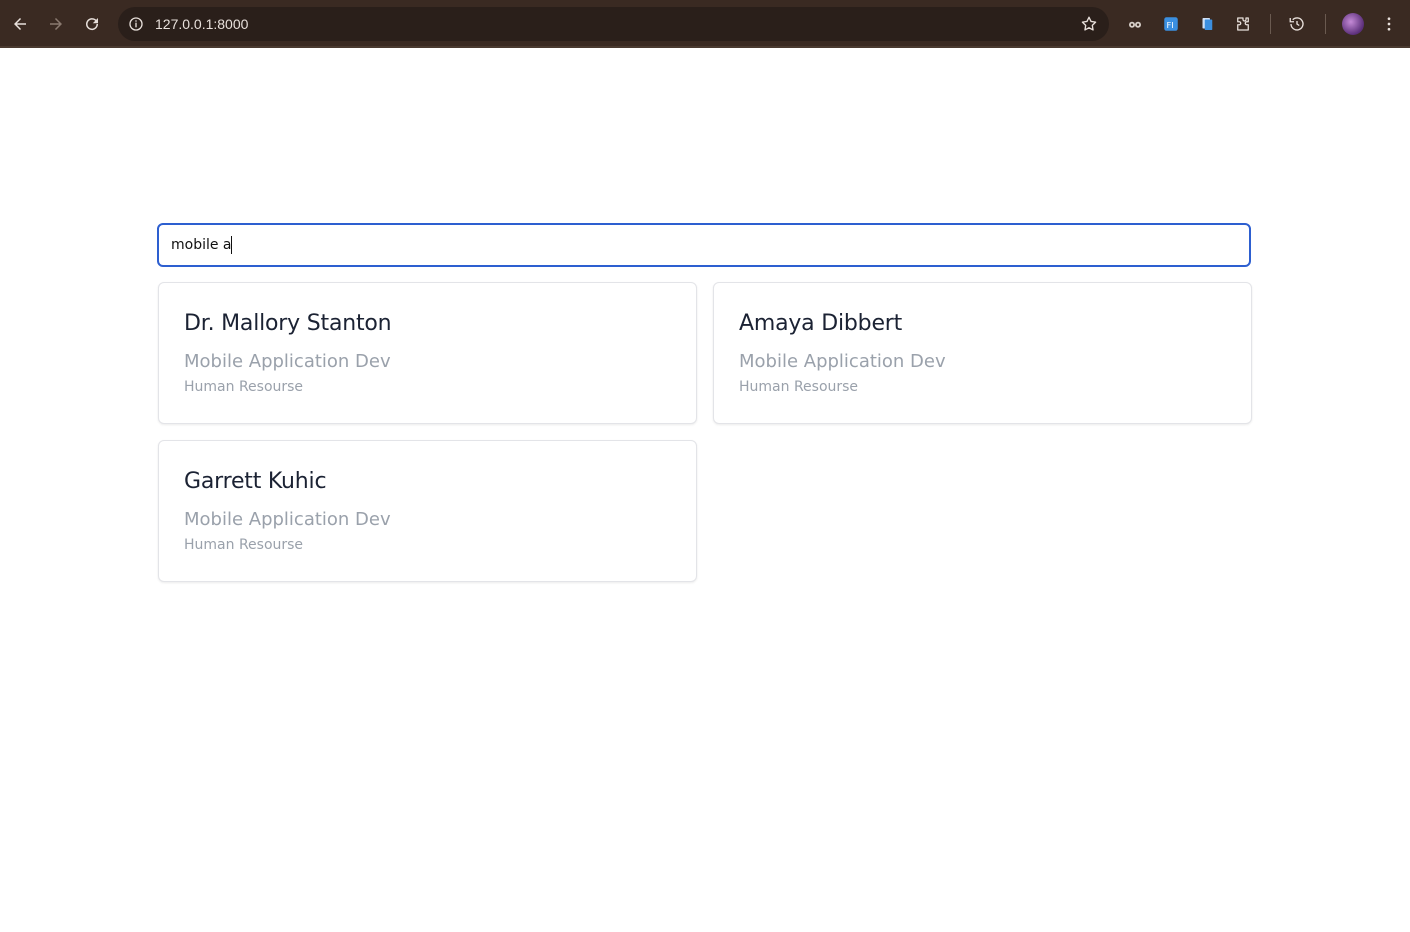 This screenshot has height=932, width=1410. Describe the element at coordinates (1353, 24) in the screenshot. I see `profile-avatar` at that location.